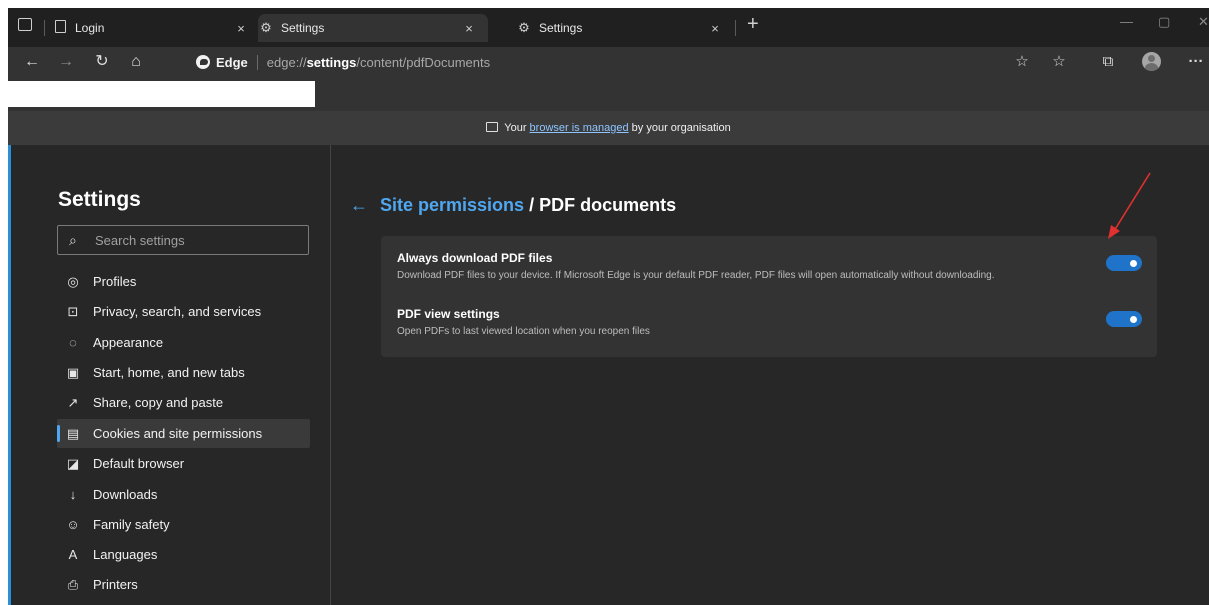 The image size is (1209, 605). What do you see at coordinates (1151, 61) in the screenshot?
I see `profile-avatar` at bounding box center [1151, 61].